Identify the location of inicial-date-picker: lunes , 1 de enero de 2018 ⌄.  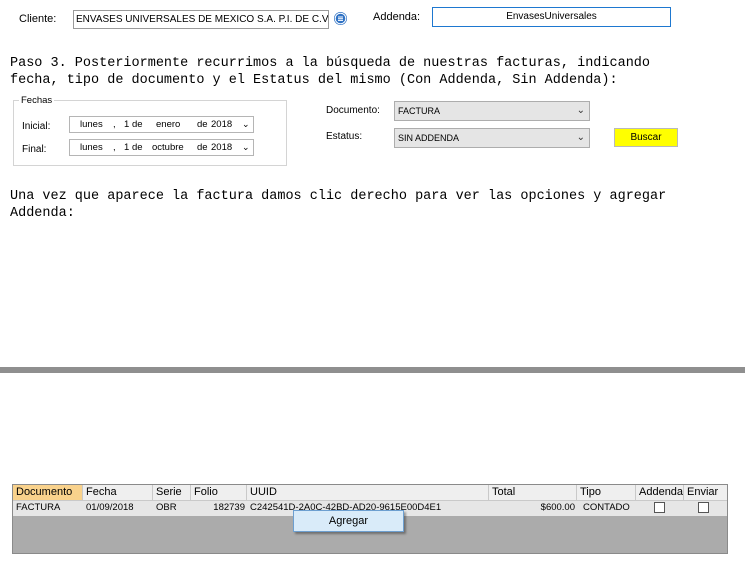
(161, 124).